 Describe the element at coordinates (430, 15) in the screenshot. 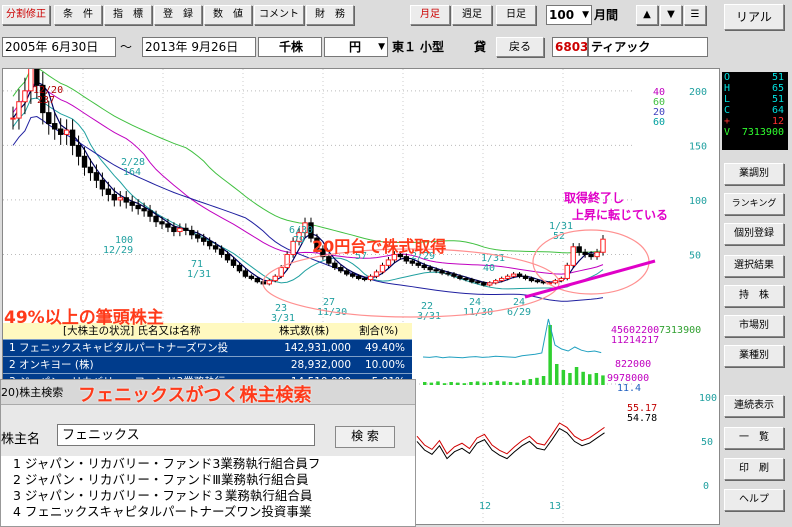

I see `monthly-button: 月足` at that location.